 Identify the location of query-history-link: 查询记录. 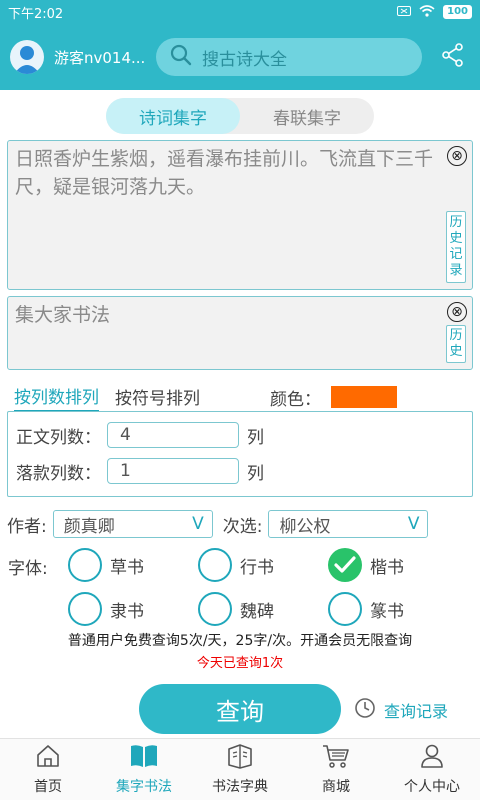
(401, 710).